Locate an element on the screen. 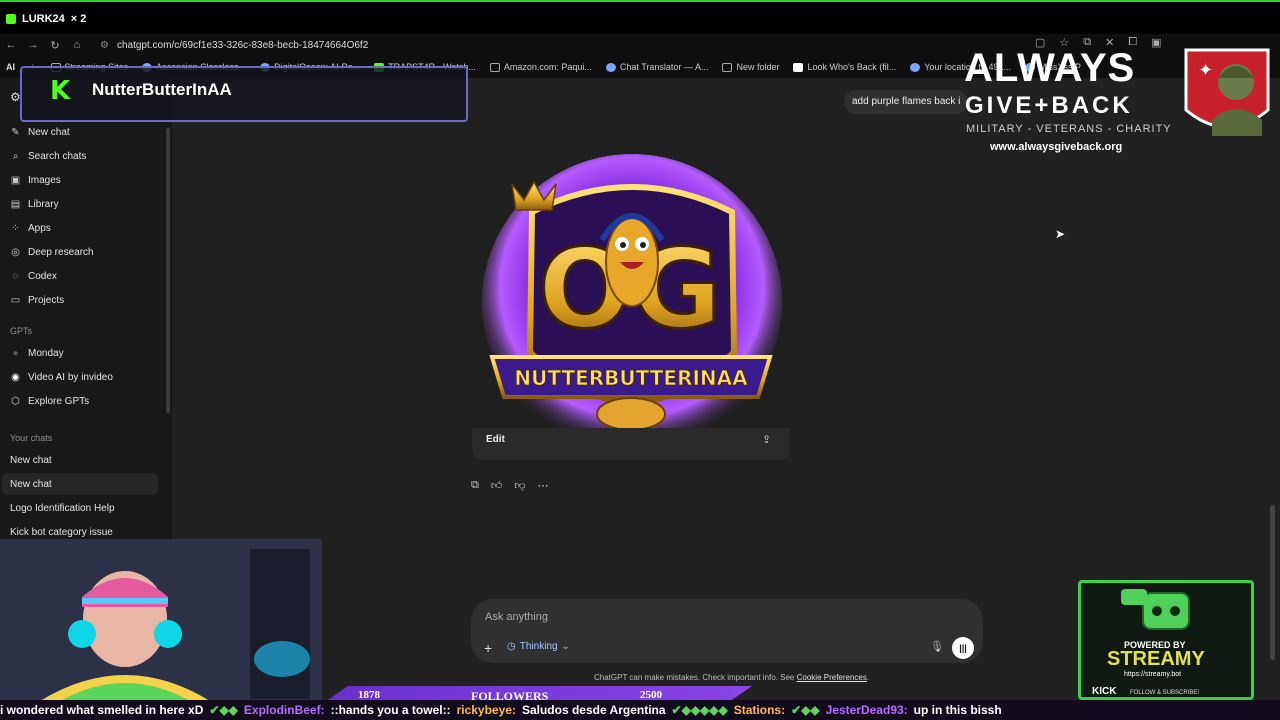  tab-badge: × 2 is located at coordinates (78, 19).